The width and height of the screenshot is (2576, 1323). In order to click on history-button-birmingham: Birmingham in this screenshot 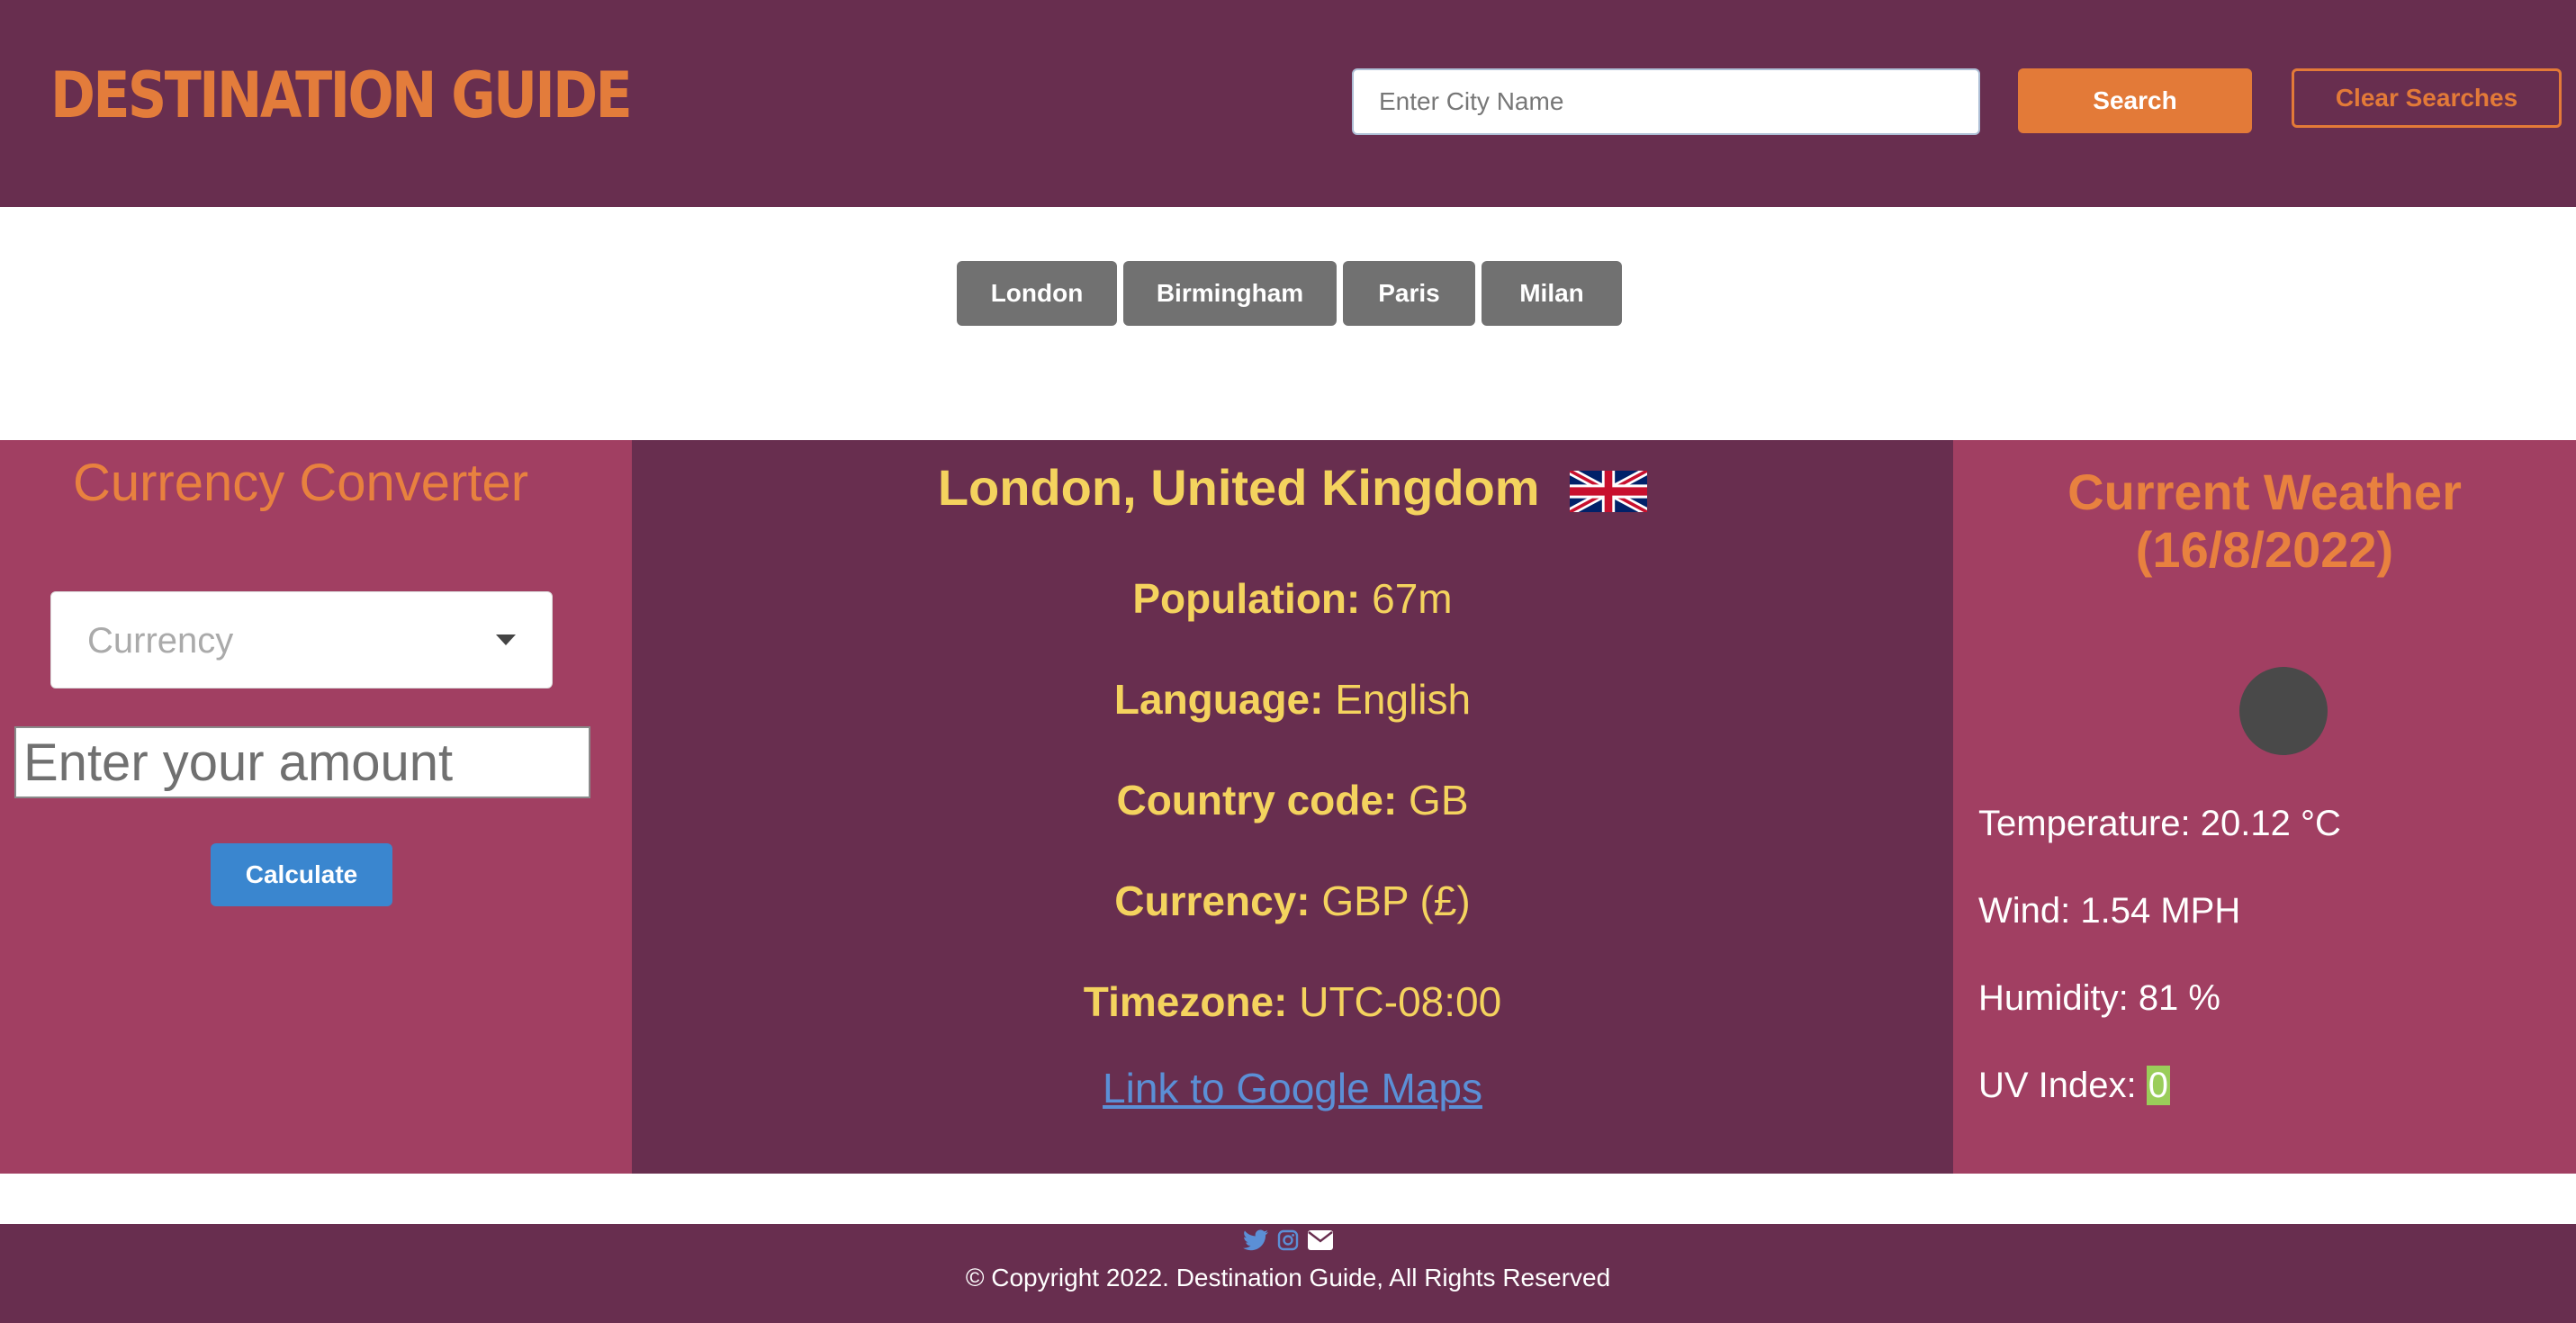, I will do `click(1230, 294)`.